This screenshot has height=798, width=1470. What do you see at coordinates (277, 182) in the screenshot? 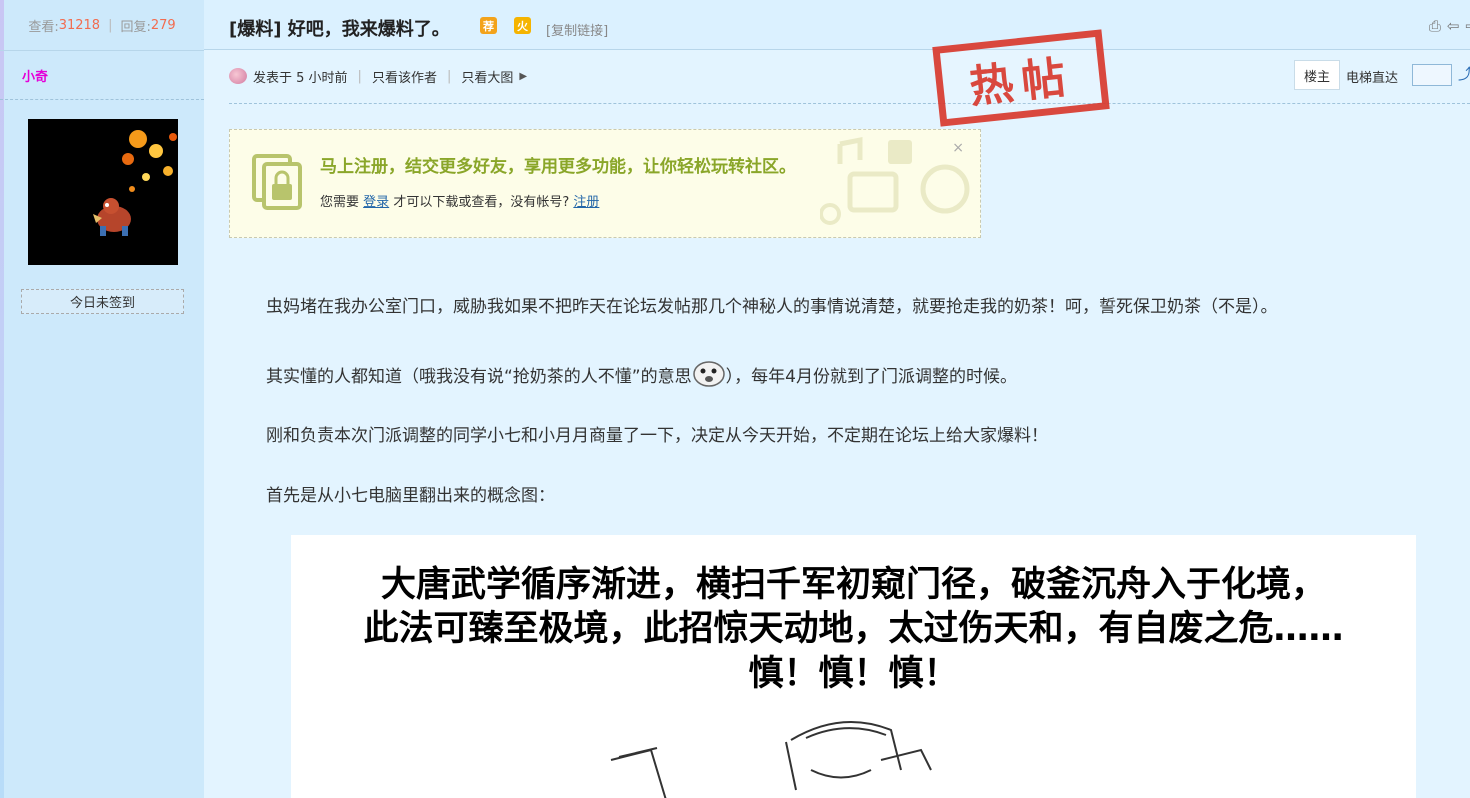
I see `lock-icon` at bounding box center [277, 182].